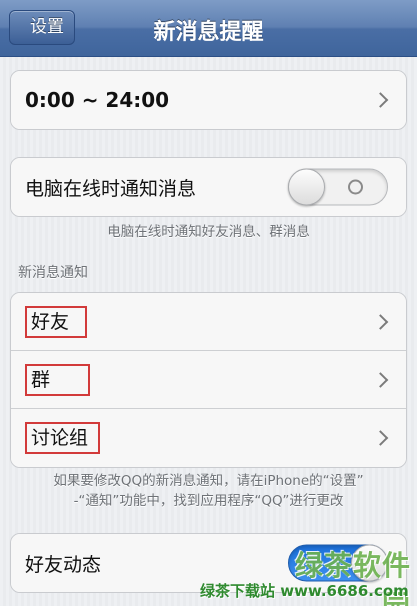 Image resolution: width=417 pixels, height=606 pixels. Describe the element at coordinates (208, 501) in the screenshot. I see `notify-note-line-2: -“通知”功能中，找到应用程序“QQ”进行更改` at that location.